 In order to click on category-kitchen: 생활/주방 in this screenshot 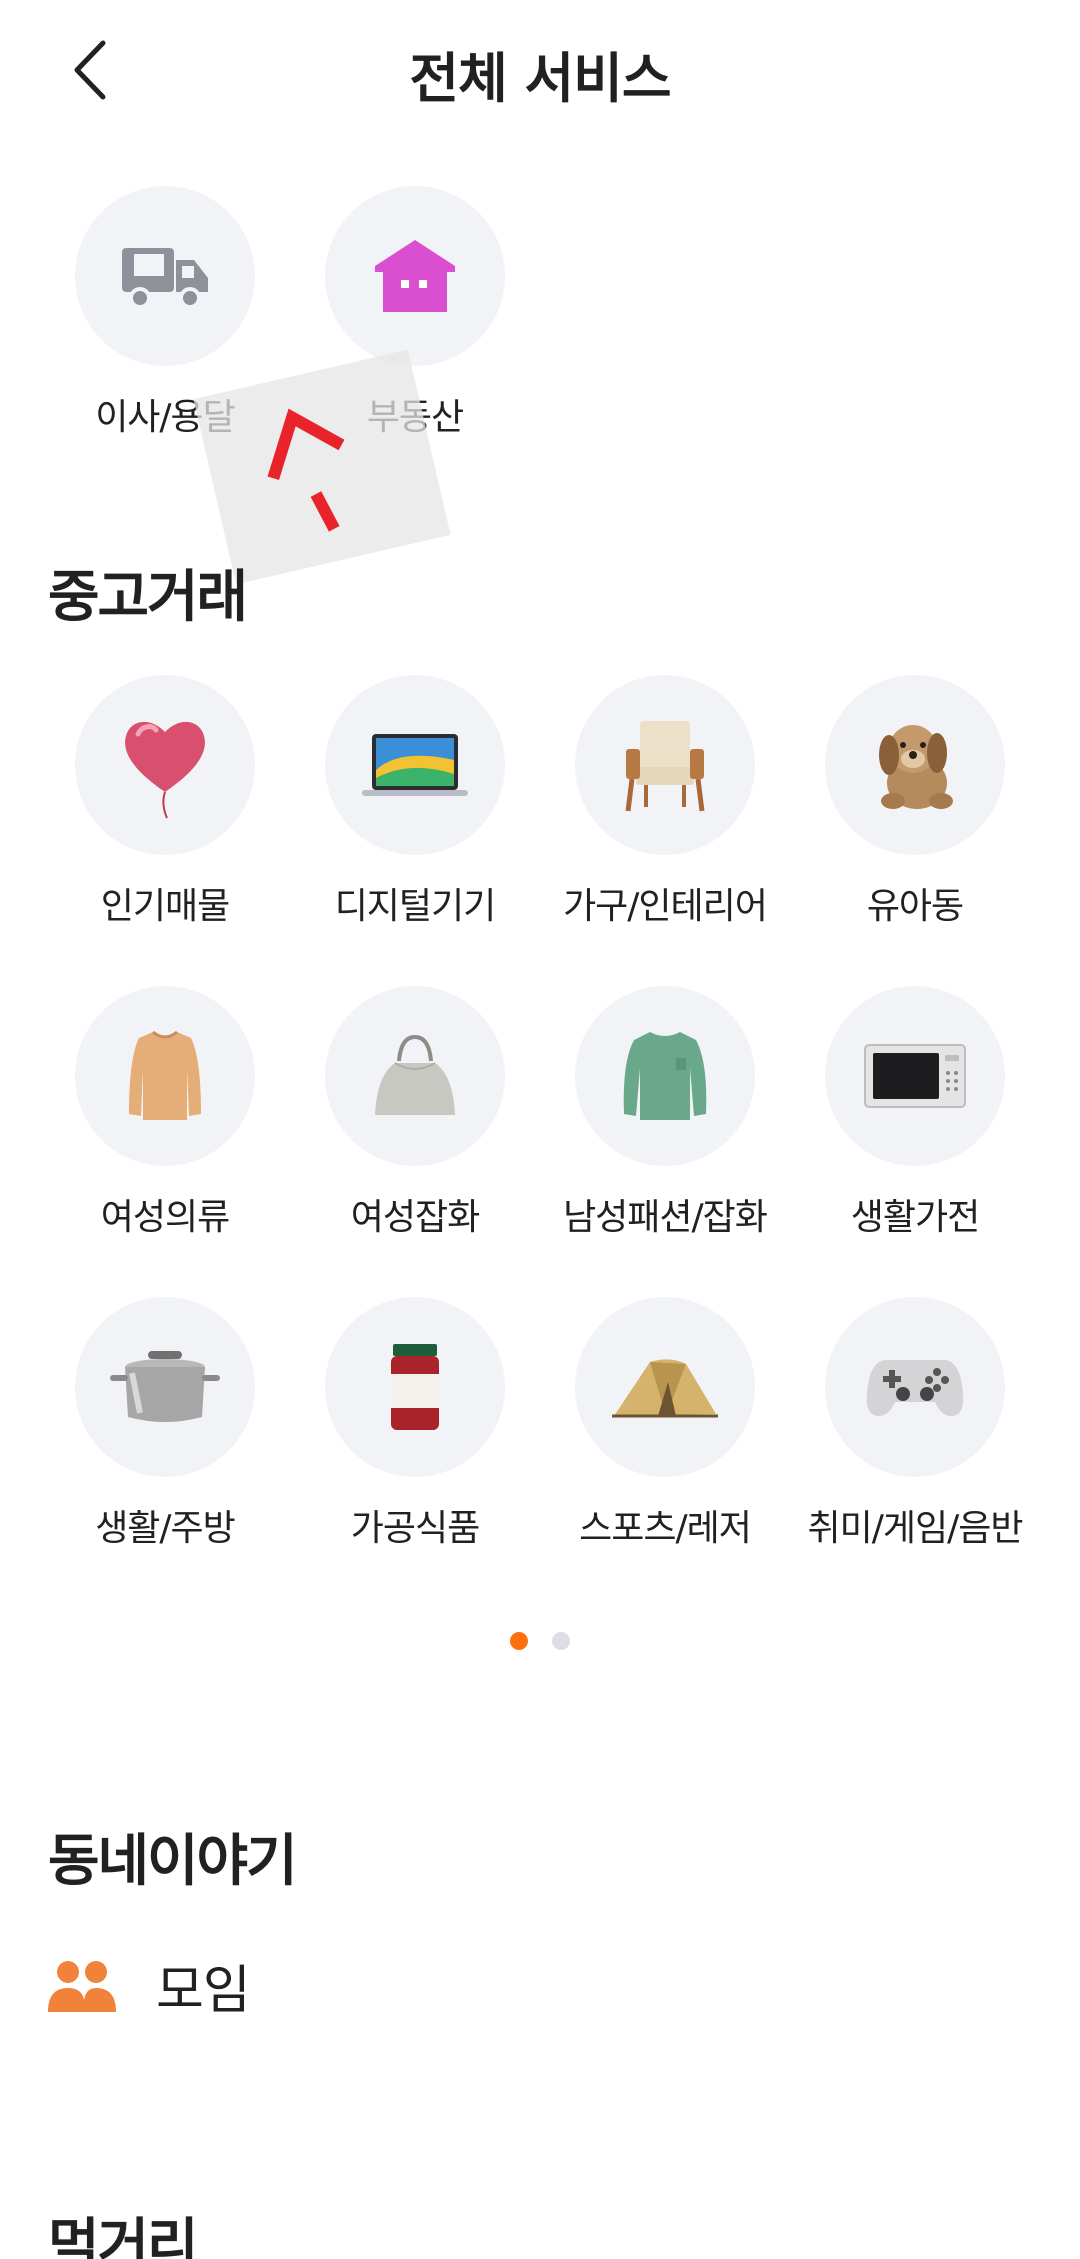, I will do `click(165, 1424)`.